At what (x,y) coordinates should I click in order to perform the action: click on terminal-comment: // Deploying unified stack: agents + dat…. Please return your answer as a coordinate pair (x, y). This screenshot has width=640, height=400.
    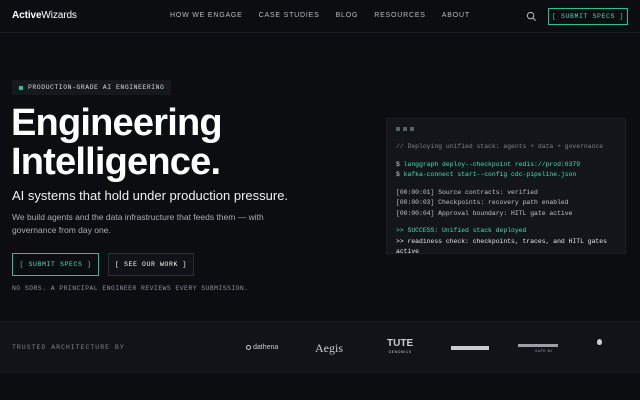
    Looking at the image, I should click on (500, 146).